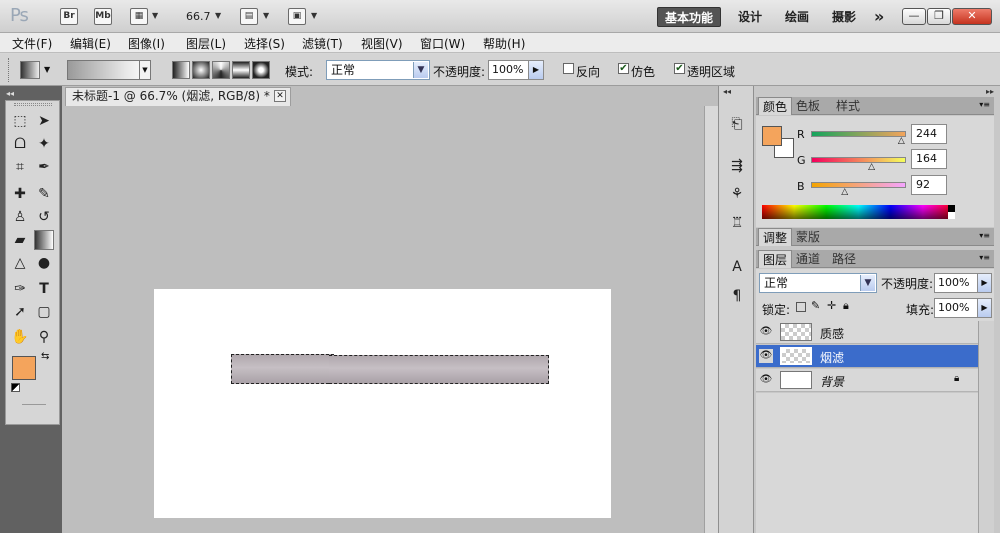 Image resolution: width=1000 pixels, height=533 pixels. Describe the element at coordinates (20, 263) in the screenshot. I see `blur-tool-icon: △` at that location.